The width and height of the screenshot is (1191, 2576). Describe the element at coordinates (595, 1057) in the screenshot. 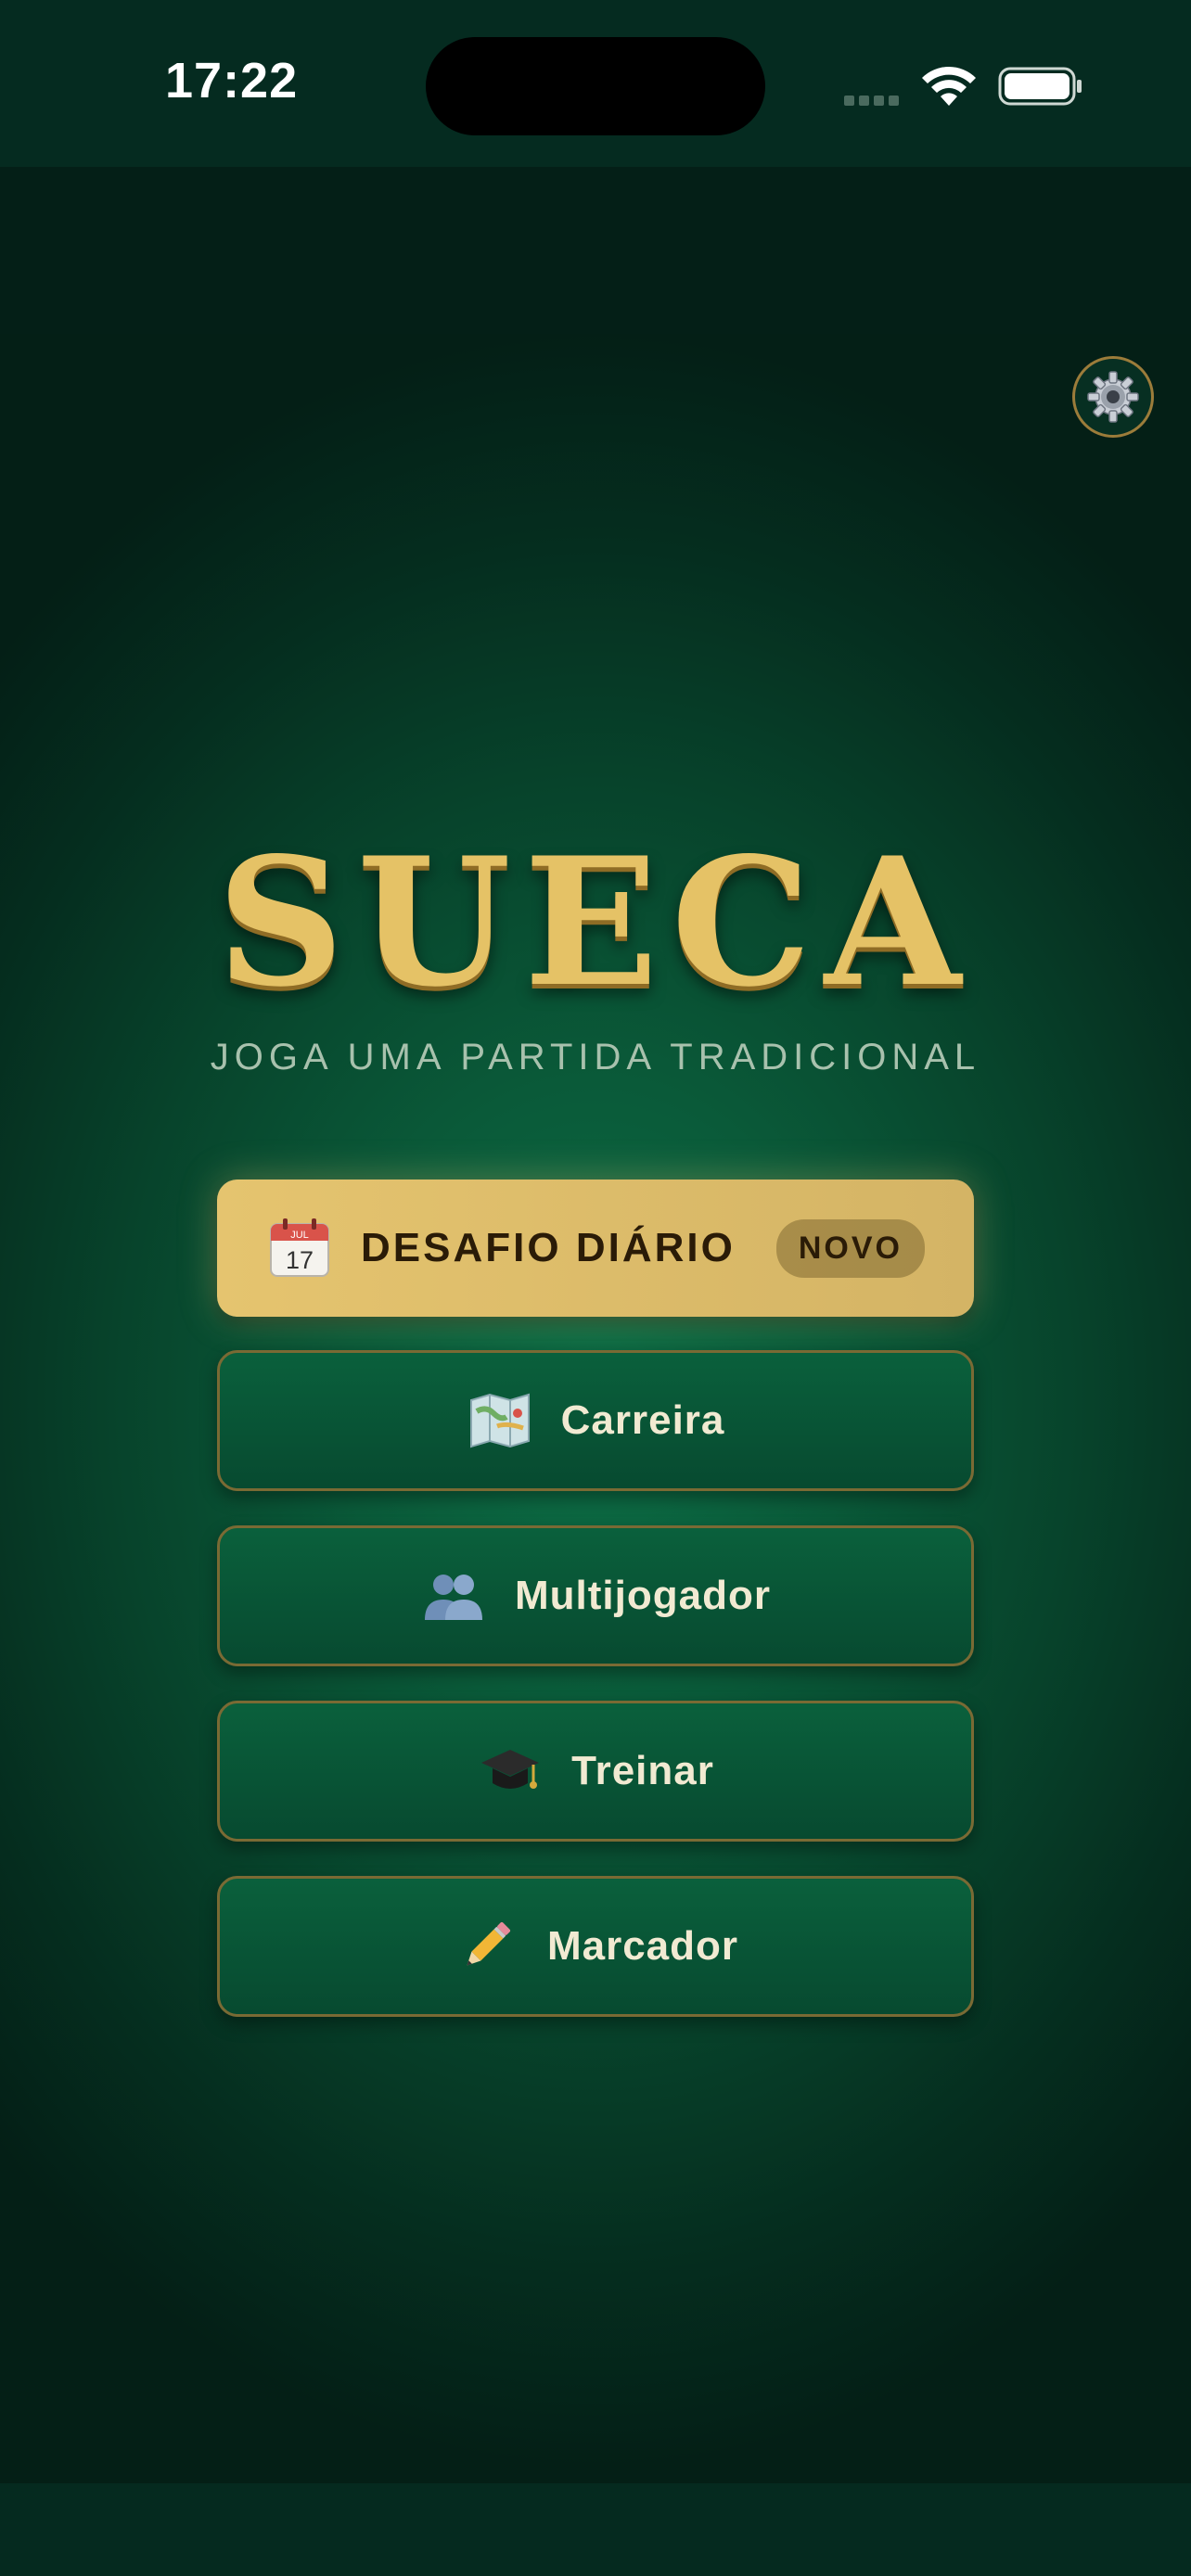

I see `app-subtitle: JOGA UMA PARTIDA TRADICIONAL` at that location.